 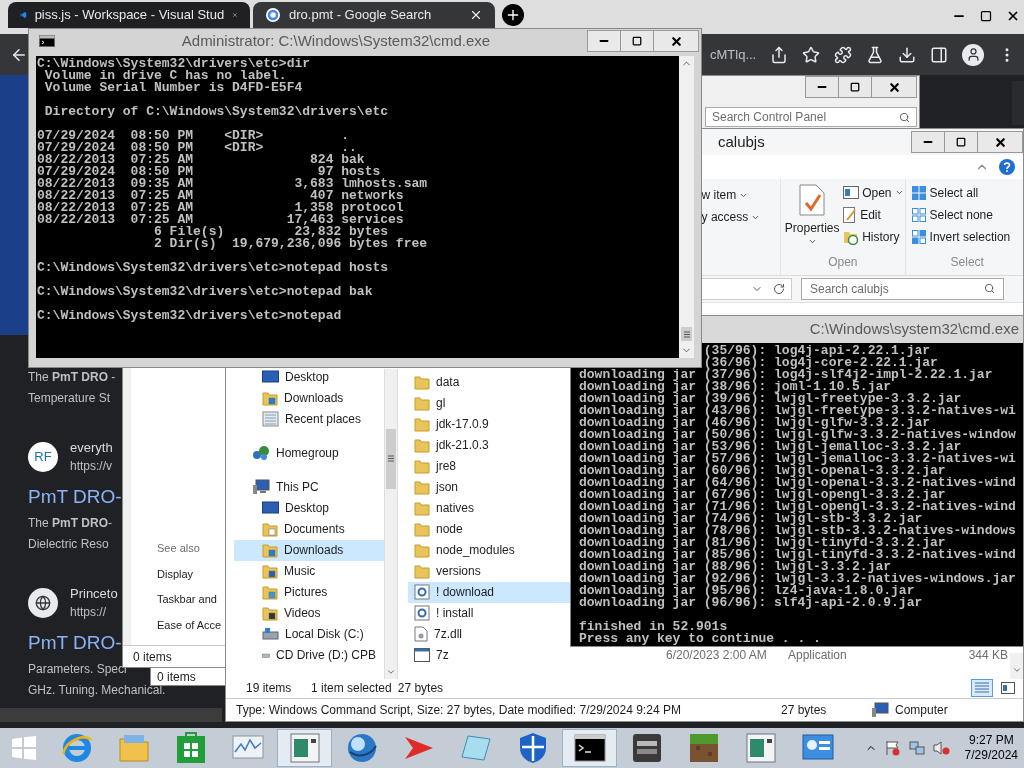 What do you see at coordinates (489, 445) in the screenshot?
I see `file-row: jdk-21.0.3` at bounding box center [489, 445].